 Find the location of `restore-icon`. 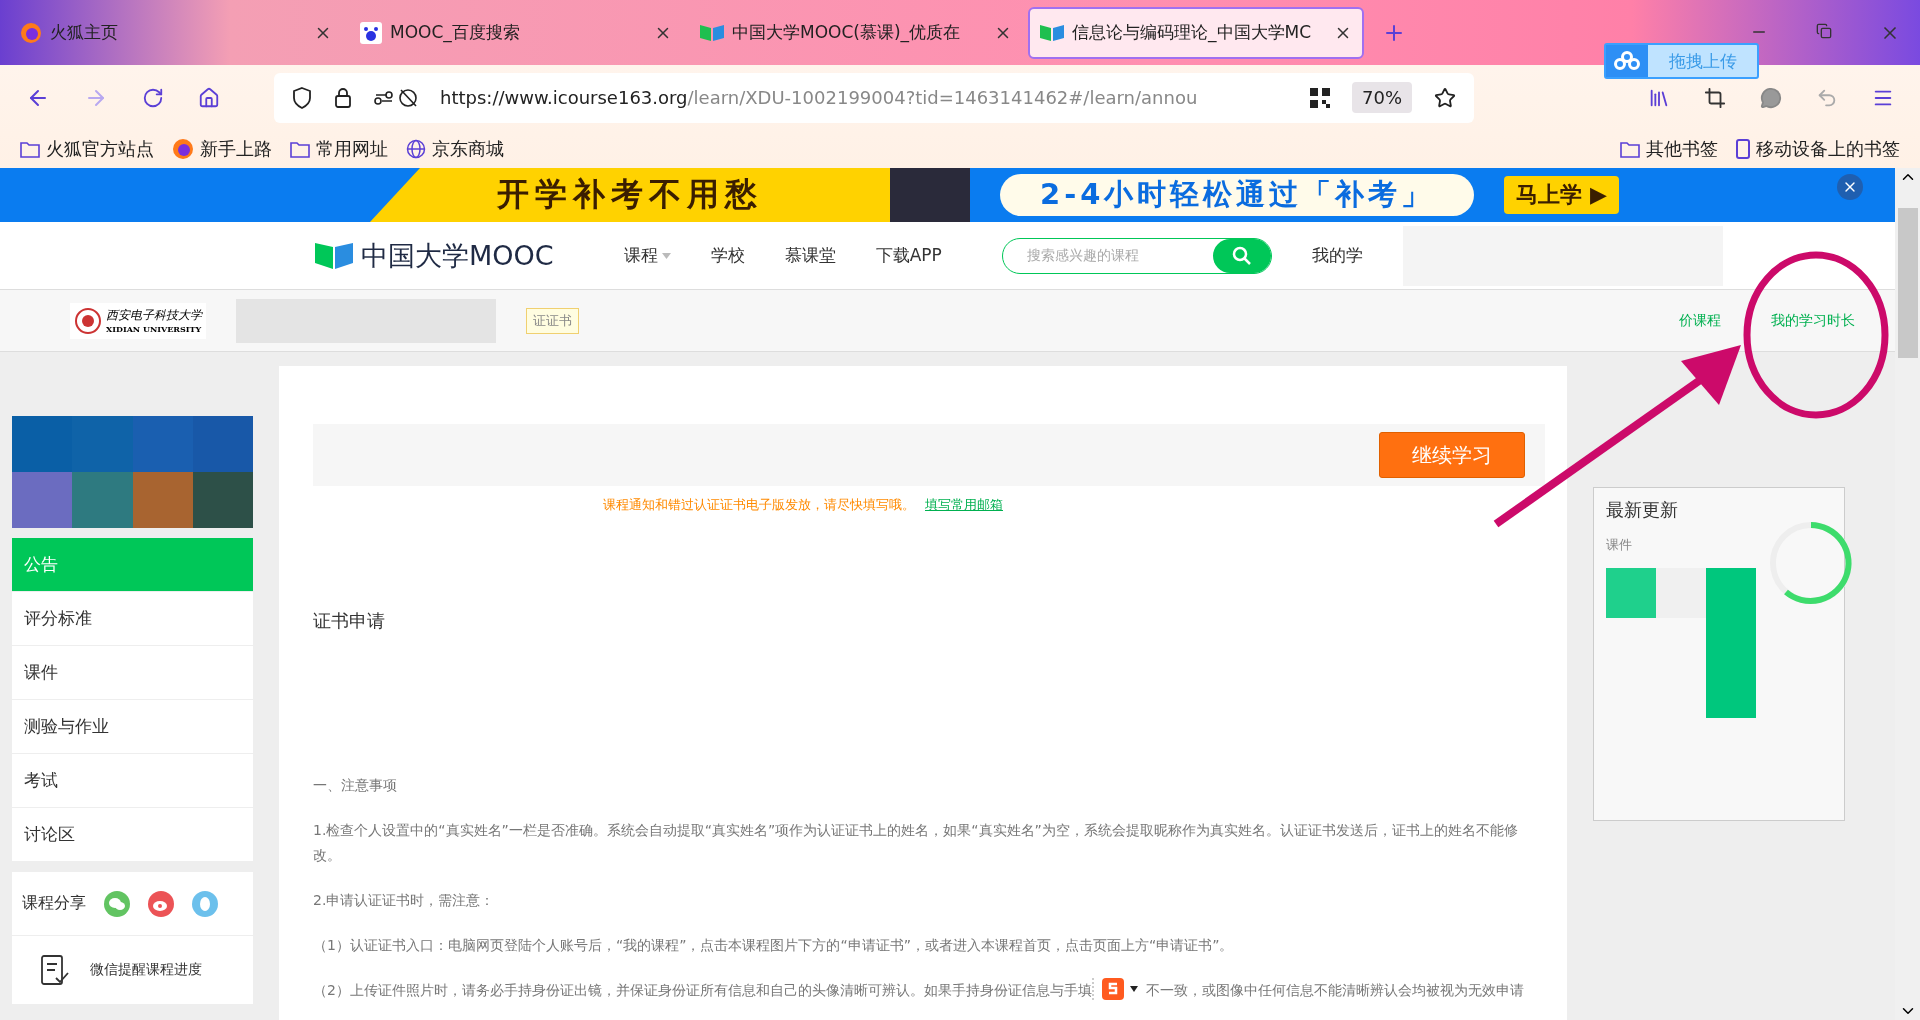

restore-icon is located at coordinates (1824, 30).